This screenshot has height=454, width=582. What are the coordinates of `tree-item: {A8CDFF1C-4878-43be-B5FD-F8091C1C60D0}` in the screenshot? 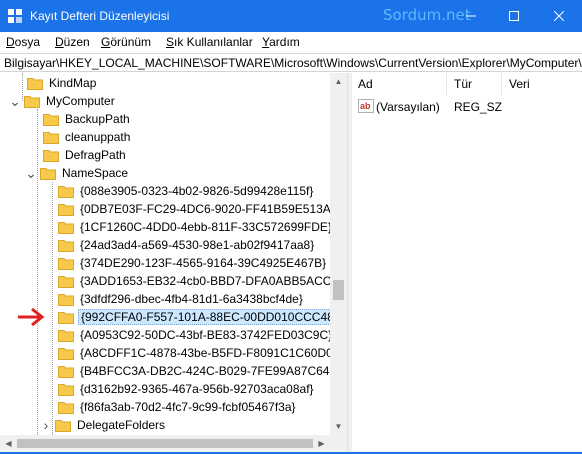 It's located at (194, 353).